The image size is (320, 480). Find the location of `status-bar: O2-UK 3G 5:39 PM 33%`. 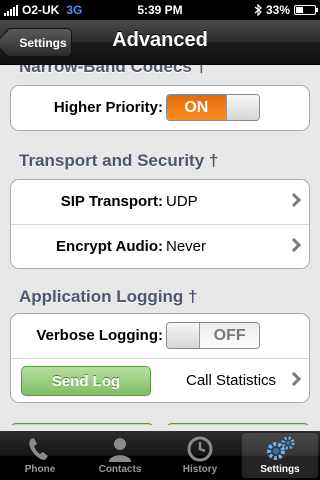

status-bar: O2-UK 3G 5:39 PM 33% is located at coordinates (160, 10).